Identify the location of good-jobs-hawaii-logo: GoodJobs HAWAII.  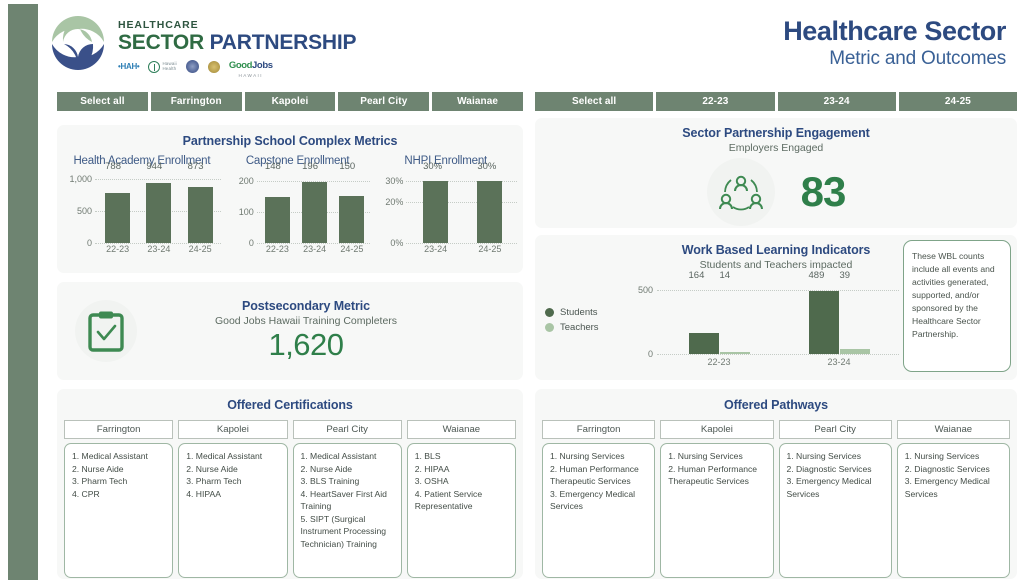
(250, 69).